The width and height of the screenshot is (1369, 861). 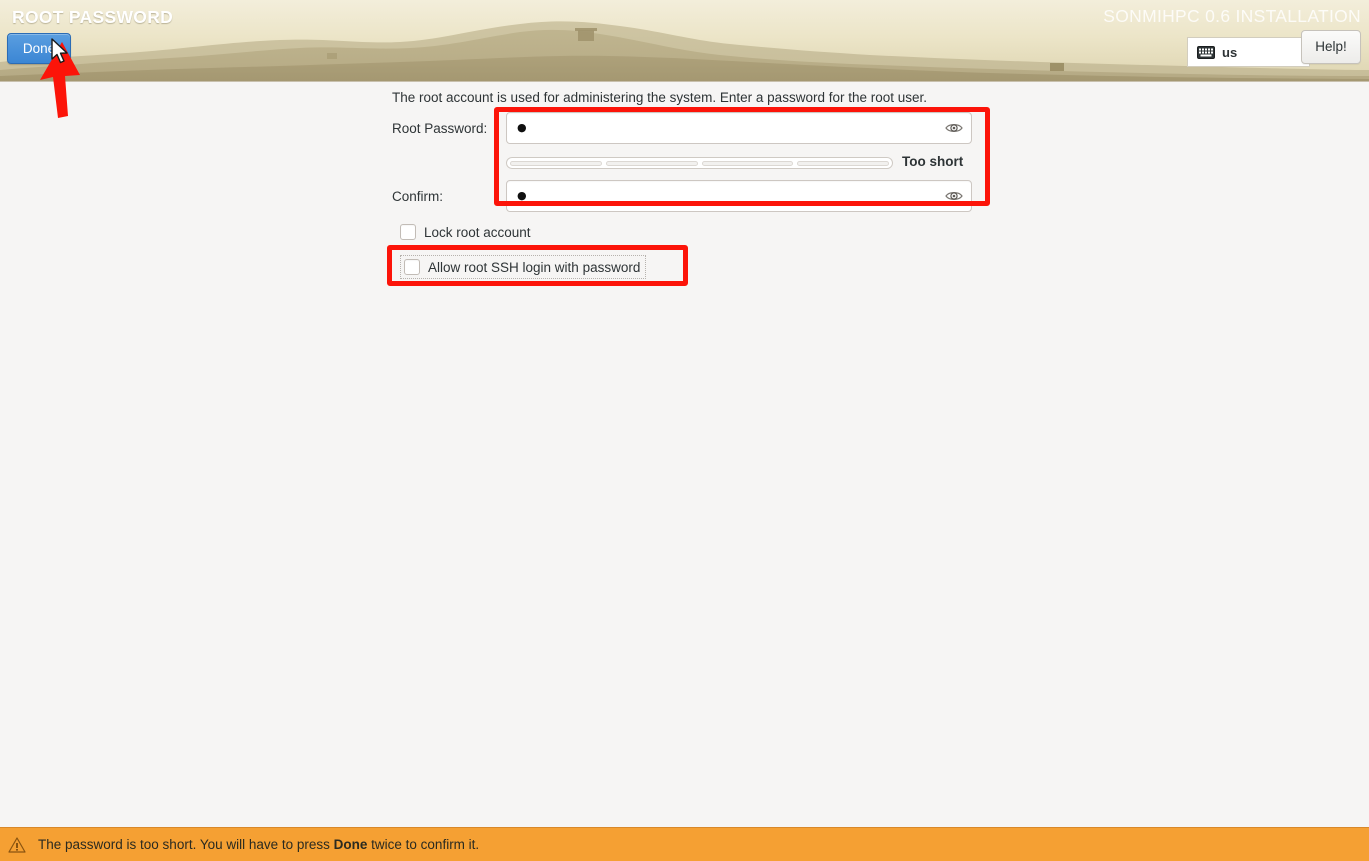 I want to click on done-button: Done, so click(x=39, y=48).